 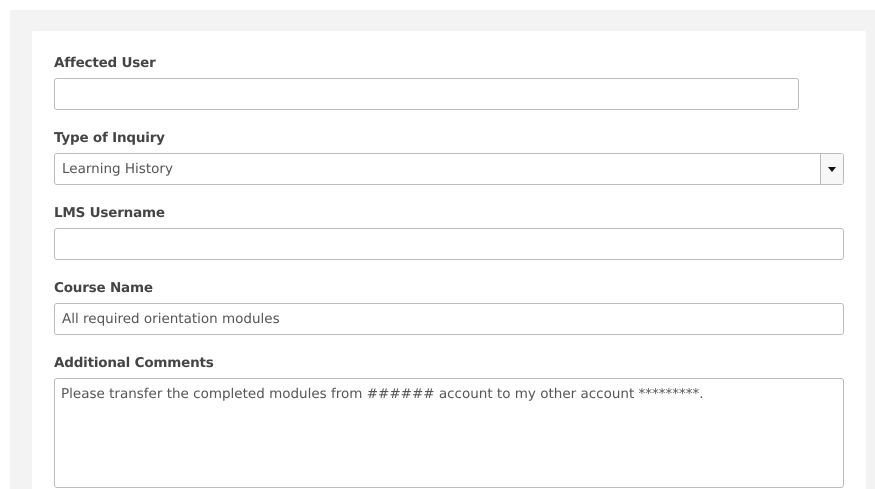 I want to click on caret-down-icon, so click(x=832, y=169).